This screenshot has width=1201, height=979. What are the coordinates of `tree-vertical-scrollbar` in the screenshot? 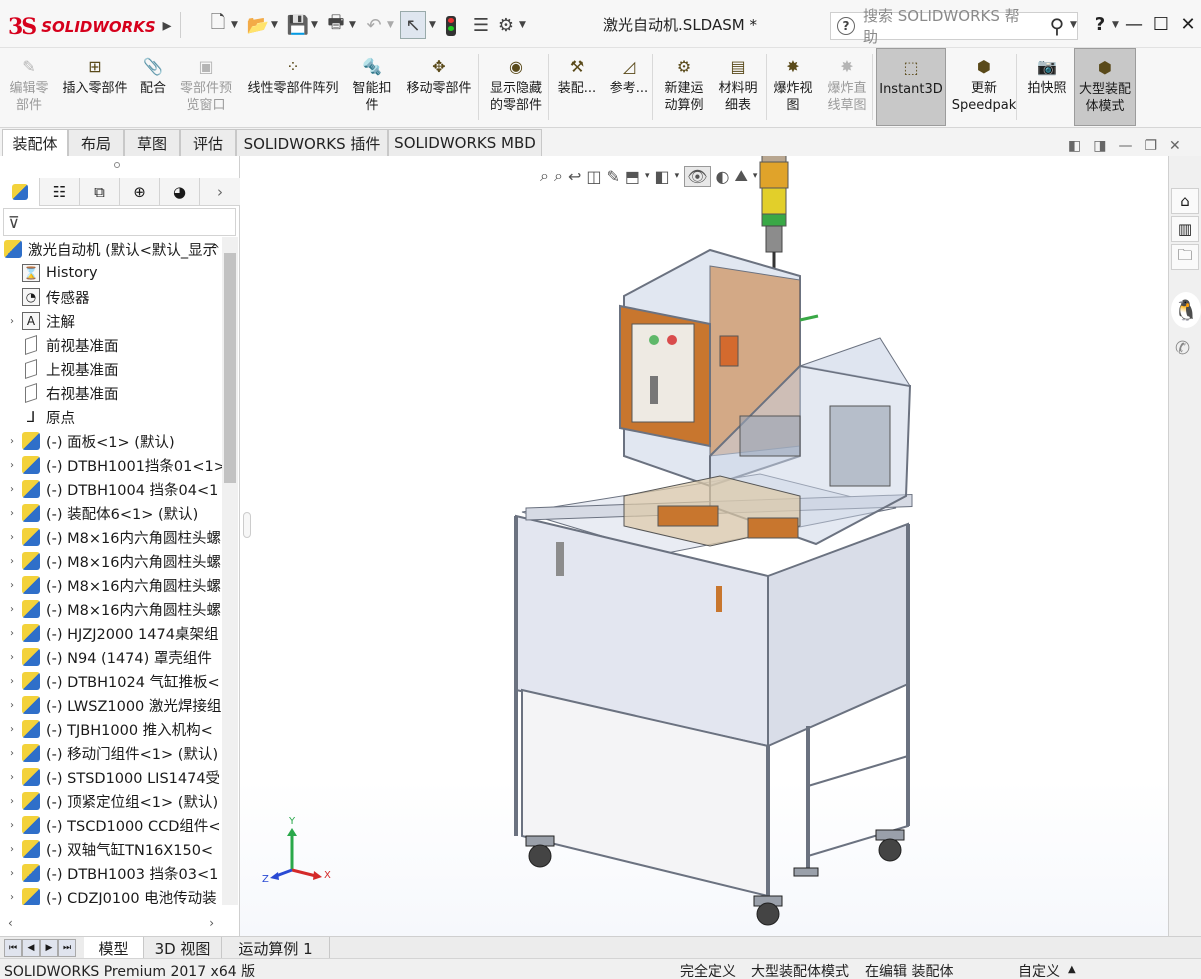 It's located at (230, 571).